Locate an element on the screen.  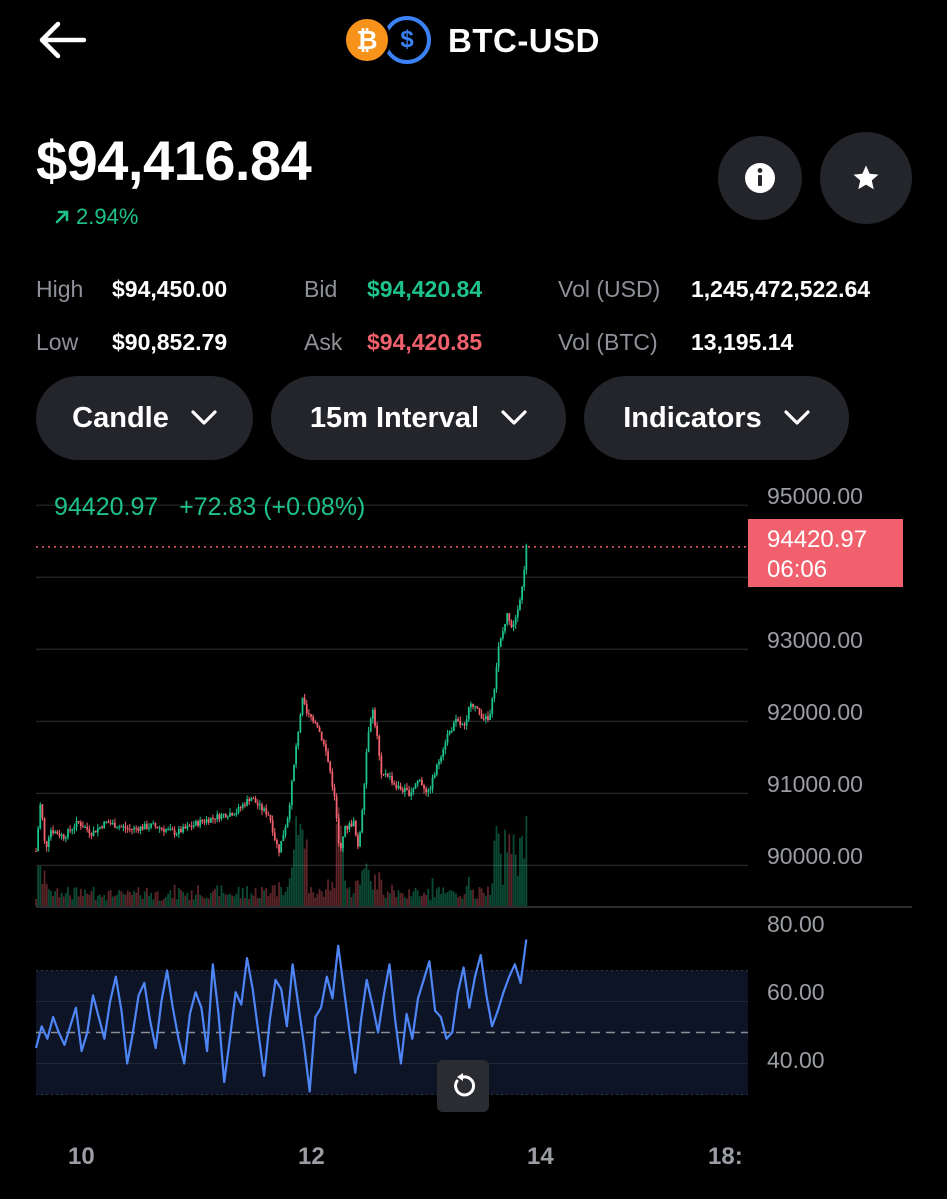
vol-btc-value: 13,195.14 is located at coordinates (742, 342).